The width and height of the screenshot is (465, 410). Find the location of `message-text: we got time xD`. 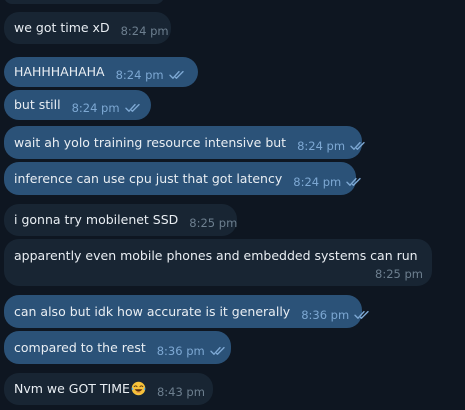

message-text: we got time xD is located at coordinates (62, 27).